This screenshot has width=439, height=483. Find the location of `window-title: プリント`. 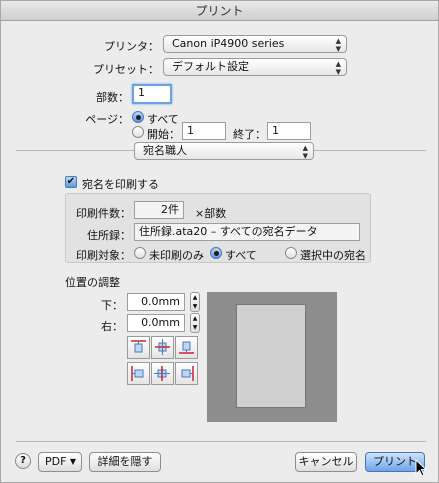

window-title: プリント is located at coordinates (219, 11).